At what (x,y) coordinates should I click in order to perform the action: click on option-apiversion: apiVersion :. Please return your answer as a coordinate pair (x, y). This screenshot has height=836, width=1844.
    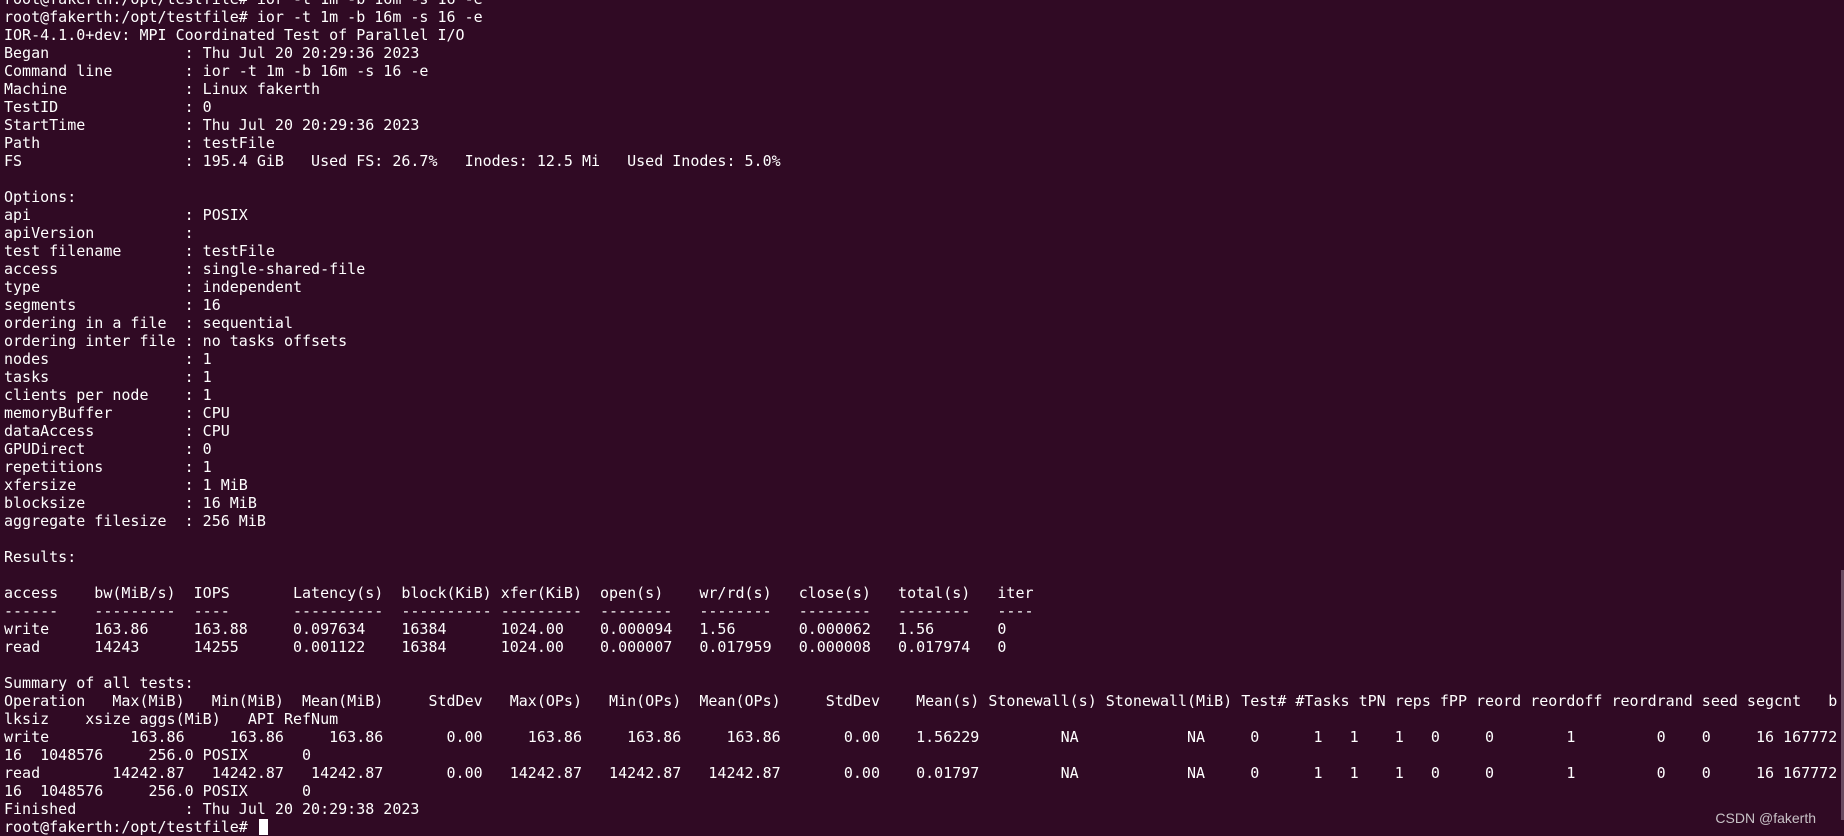
    Looking at the image, I should click on (99, 233).